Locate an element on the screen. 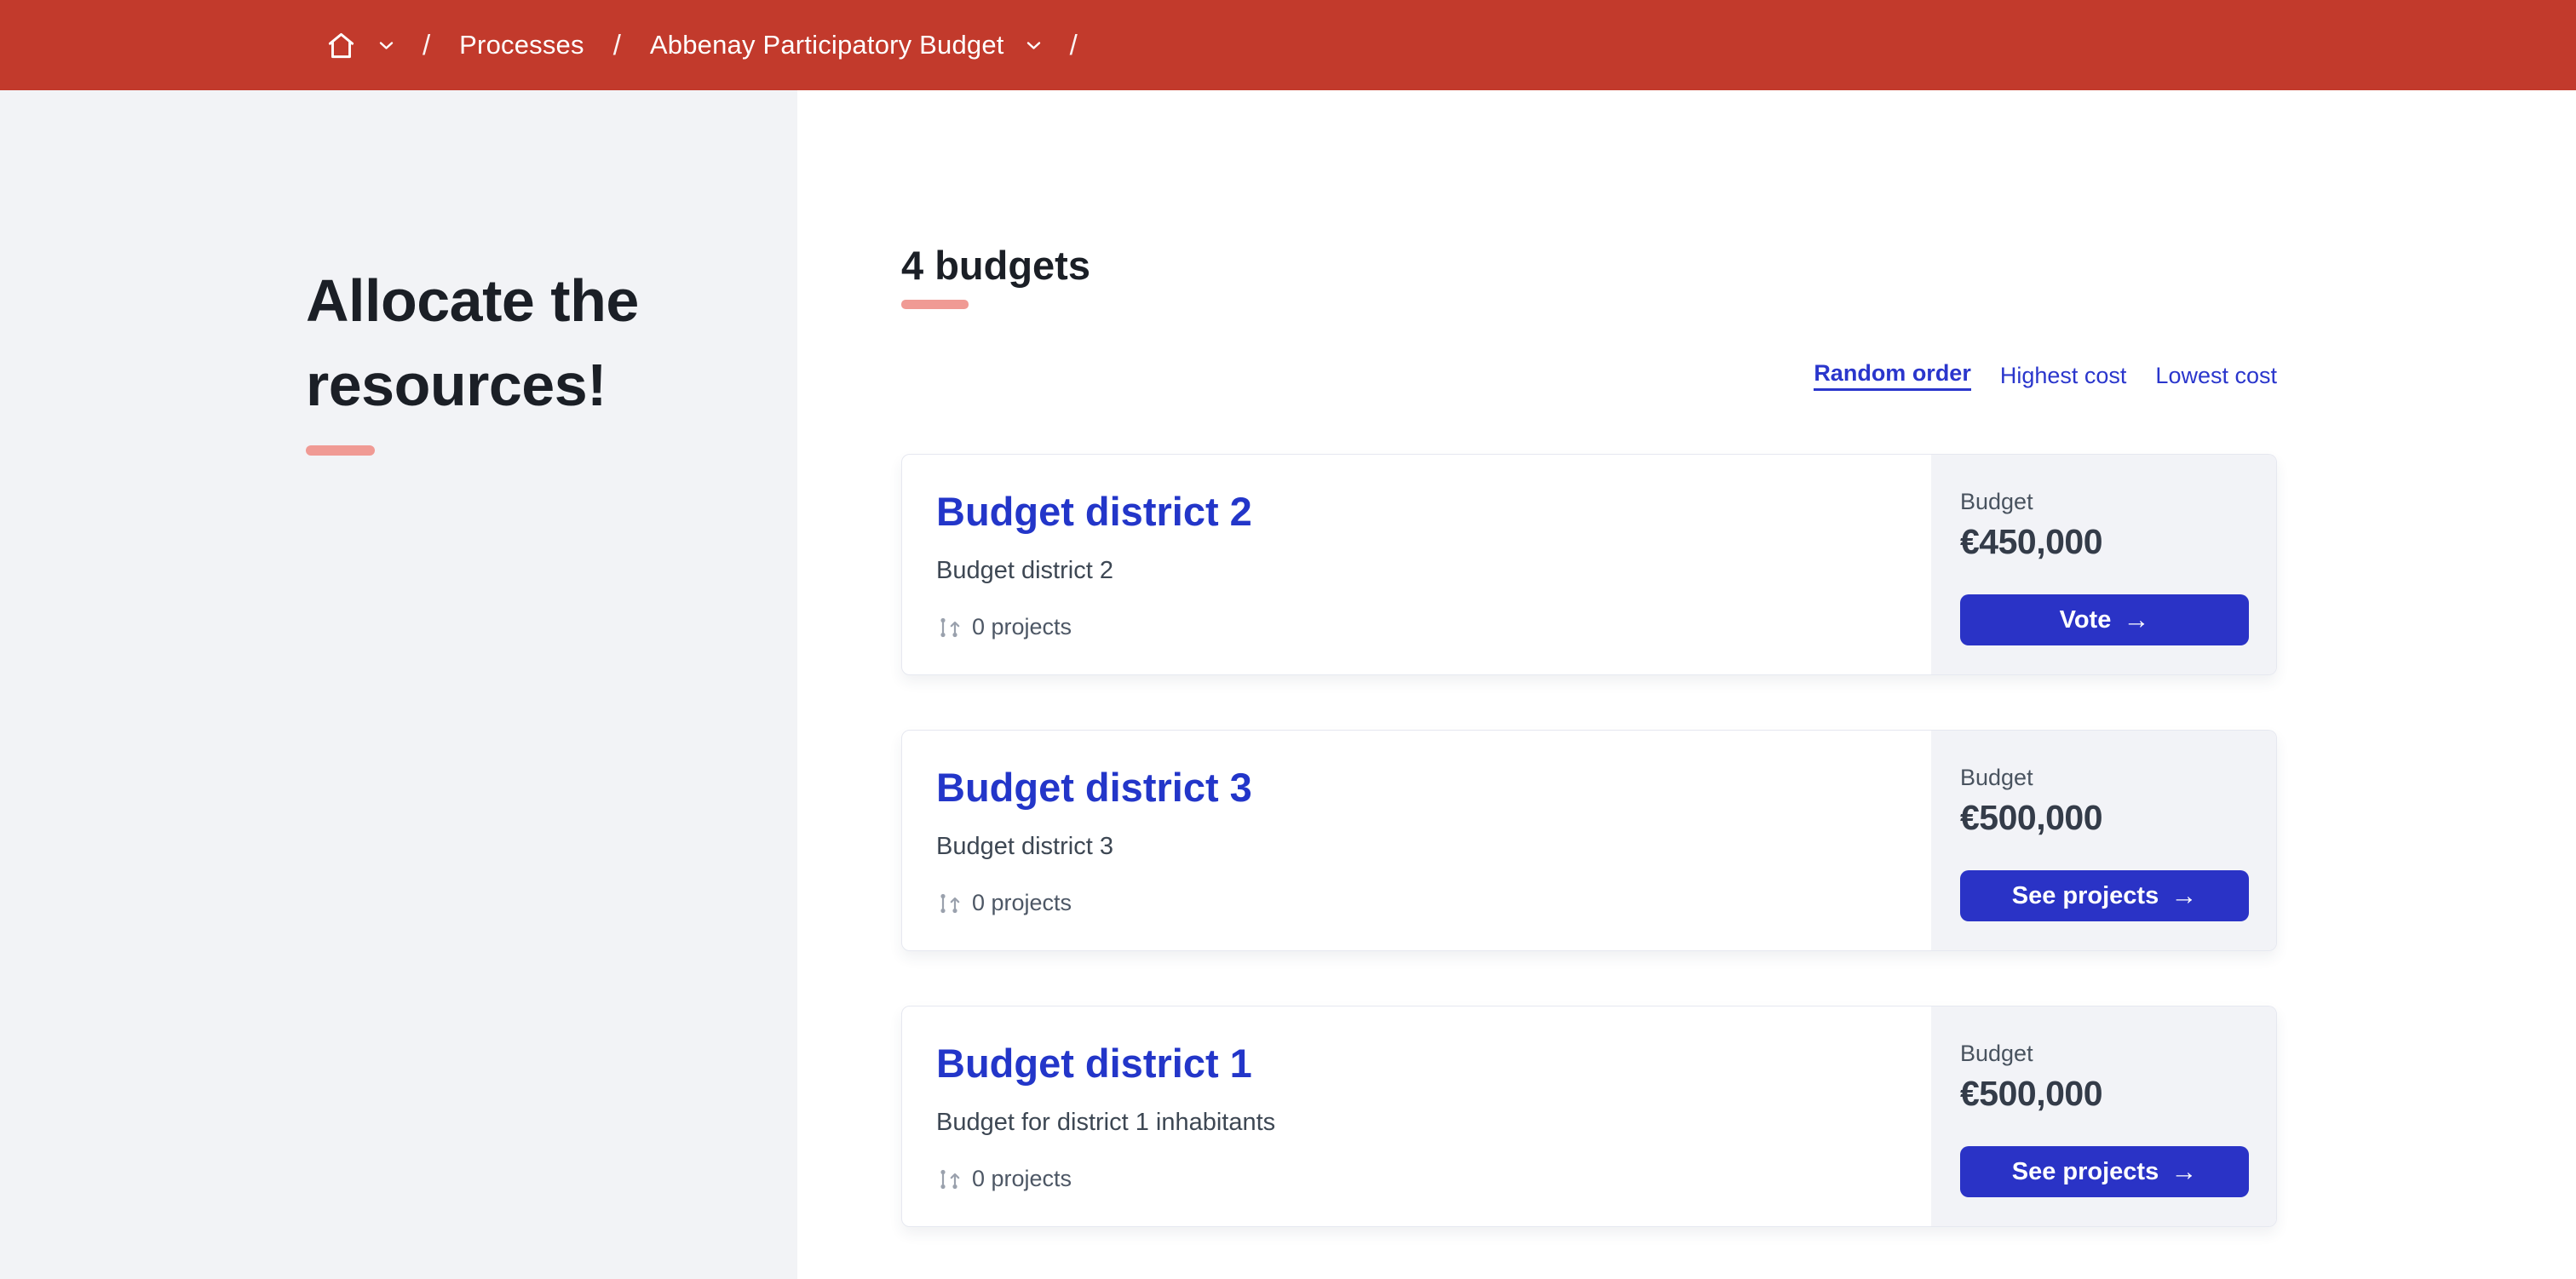  budget-description: Budget district 2 is located at coordinates (1025, 571).